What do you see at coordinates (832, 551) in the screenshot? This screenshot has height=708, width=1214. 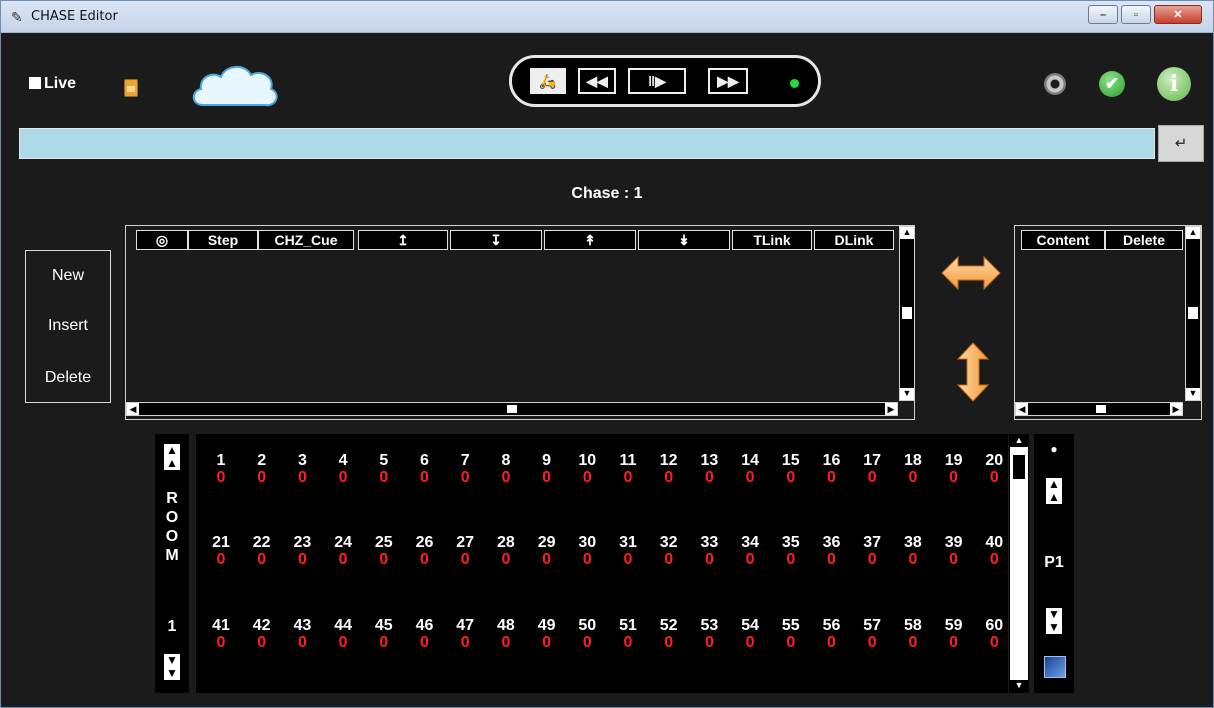 I see `channel-cell: 36 0` at bounding box center [832, 551].